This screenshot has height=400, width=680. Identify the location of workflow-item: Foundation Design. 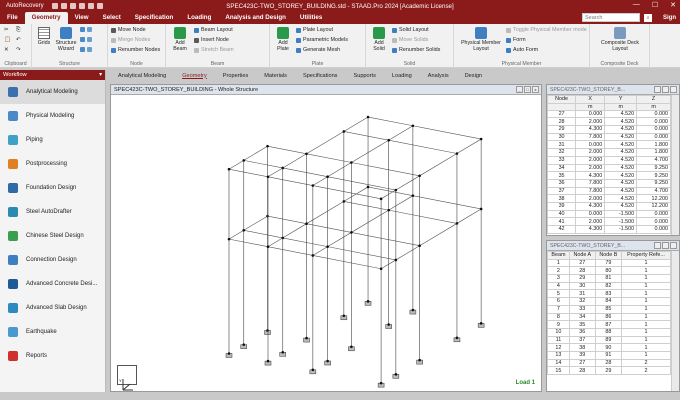
(52, 188).